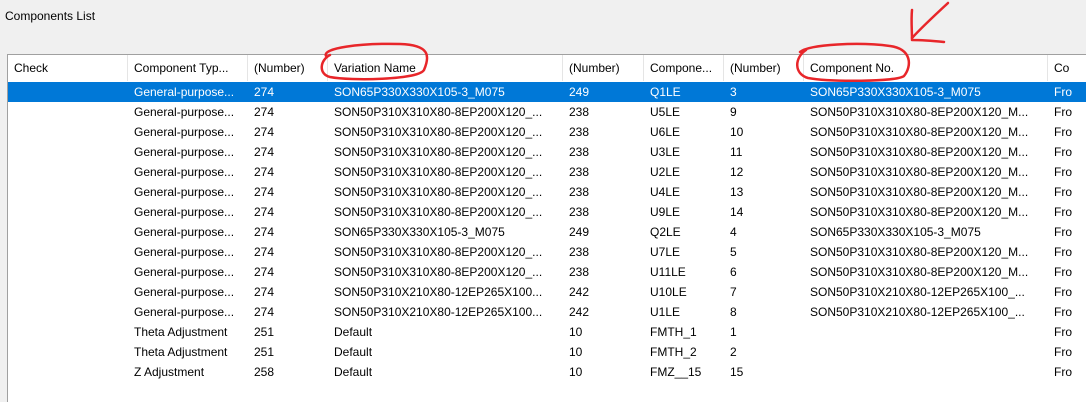 The height and width of the screenshot is (402, 1086). Describe the element at coordinates (737, 172) in the screenshot. I see `cell-component-number: 12` at that location.